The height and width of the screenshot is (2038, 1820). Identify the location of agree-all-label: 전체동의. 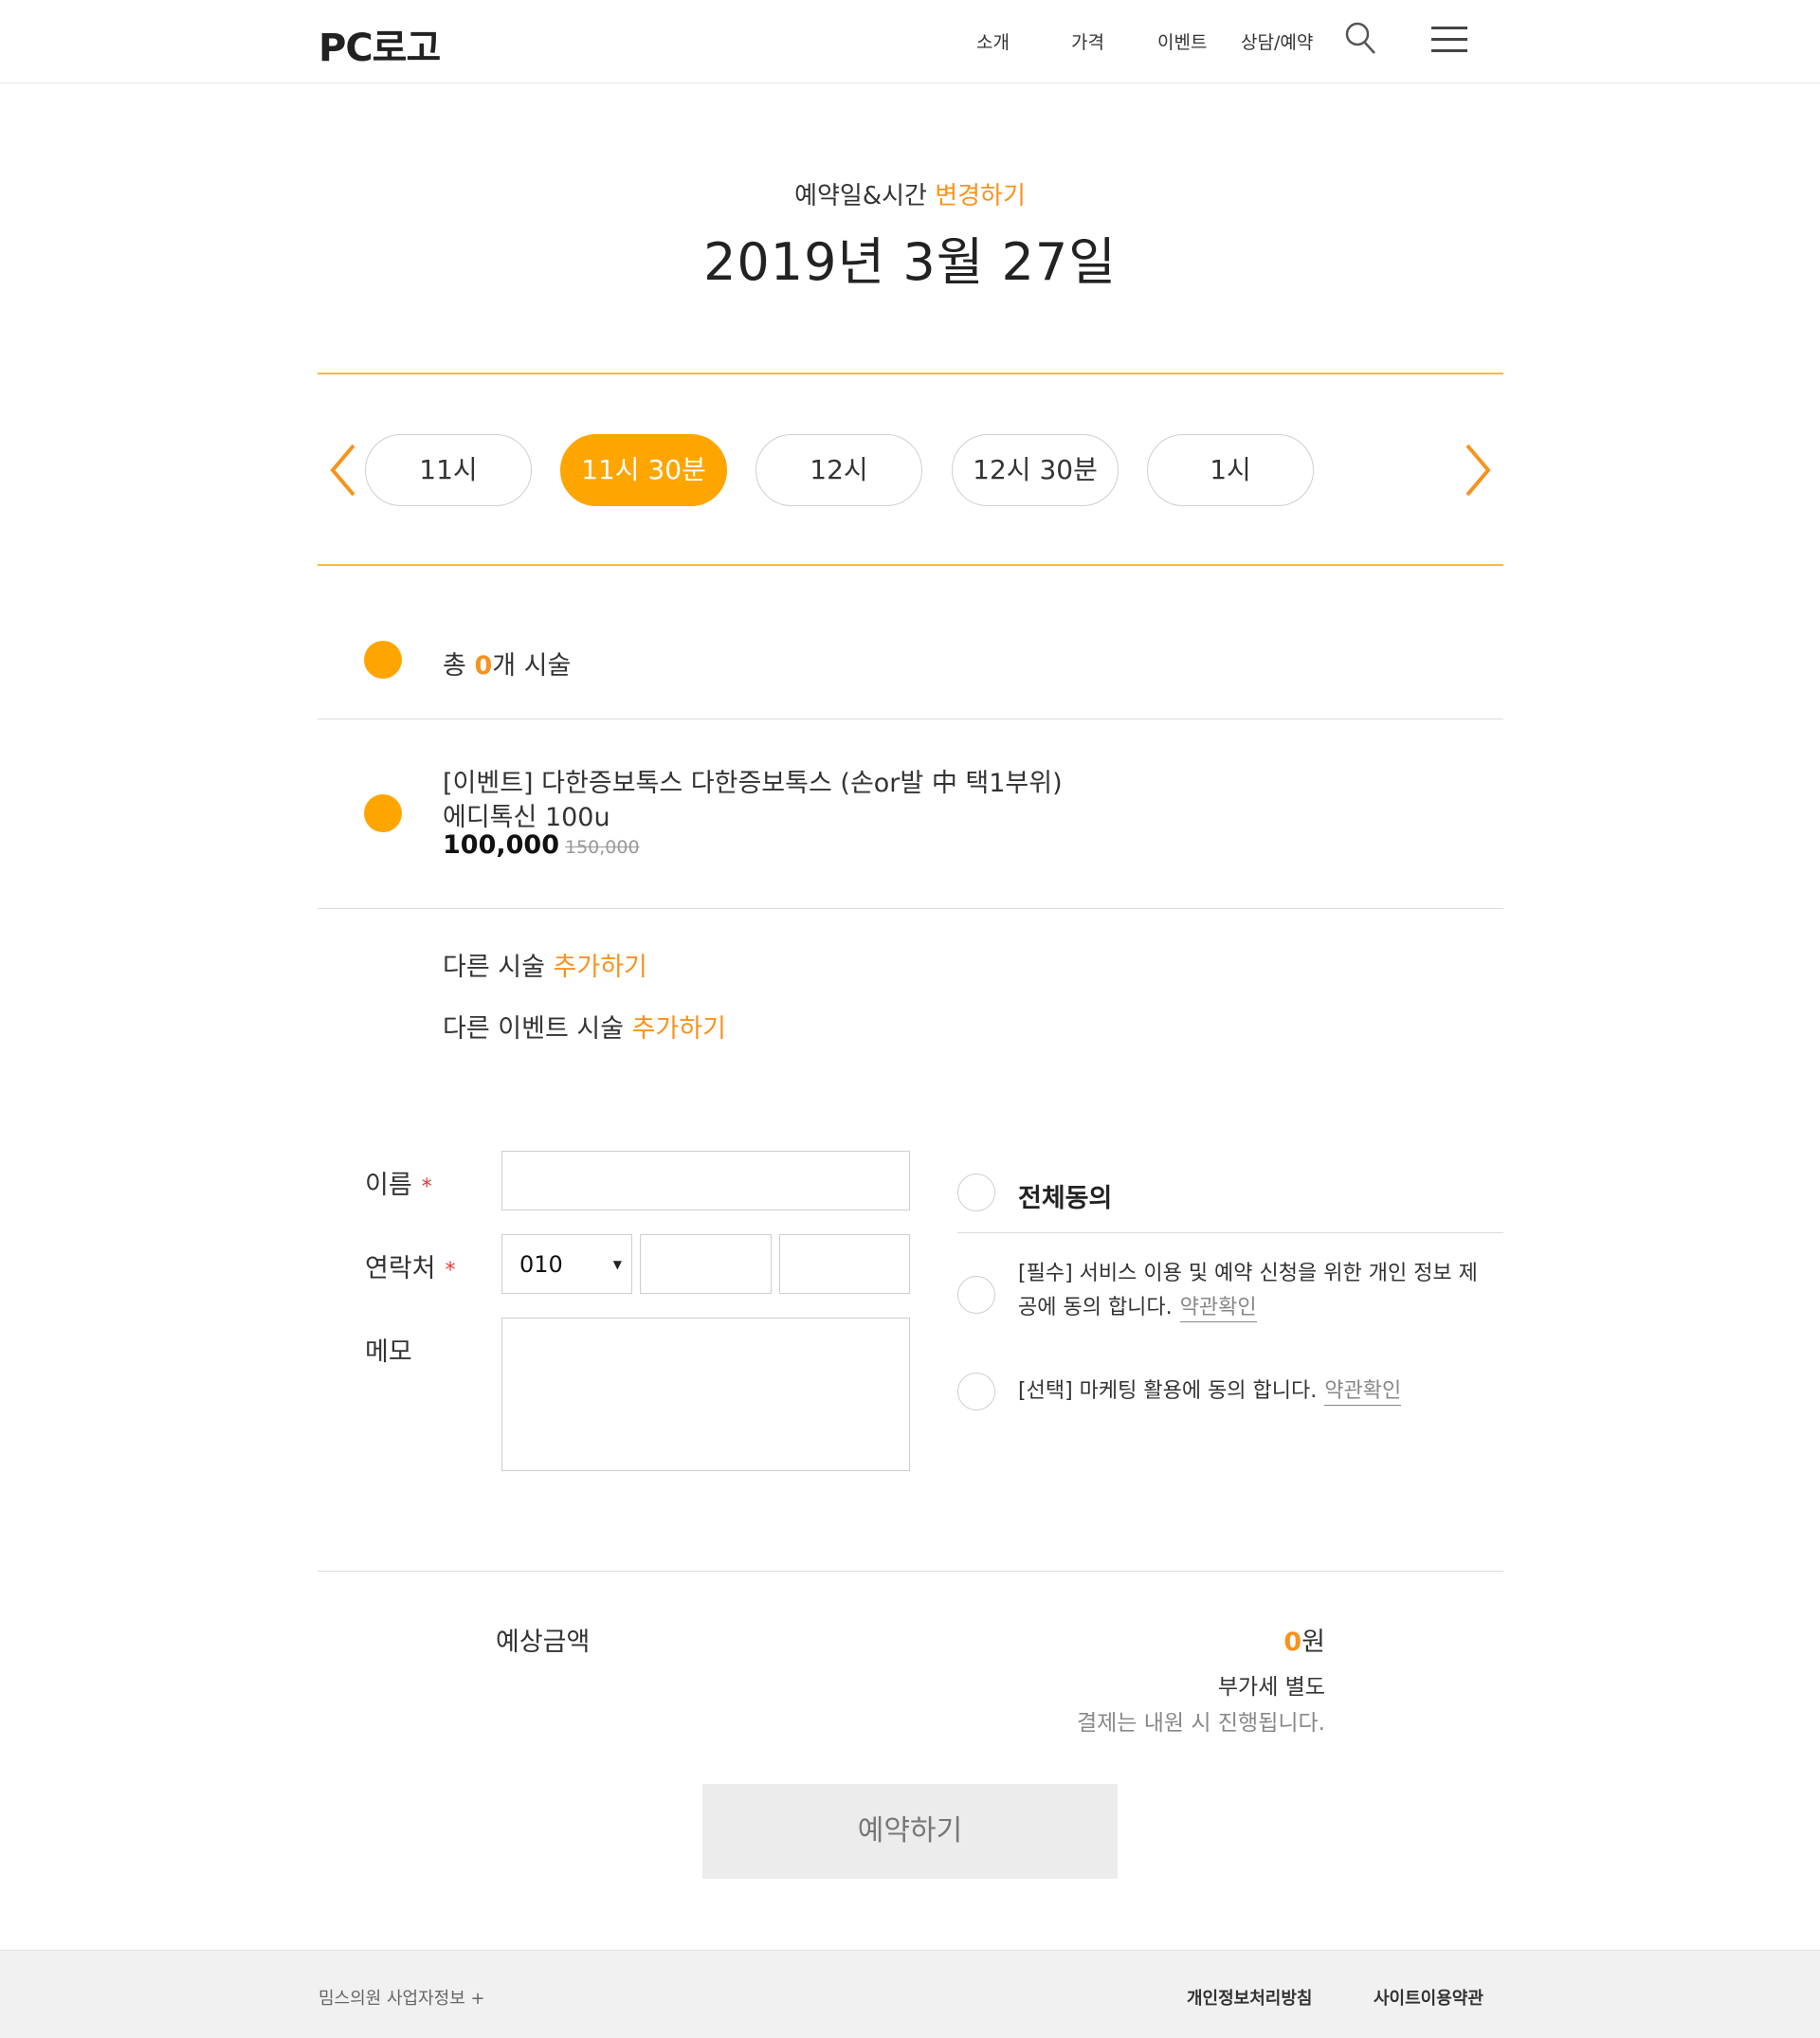
(1065, 1198).